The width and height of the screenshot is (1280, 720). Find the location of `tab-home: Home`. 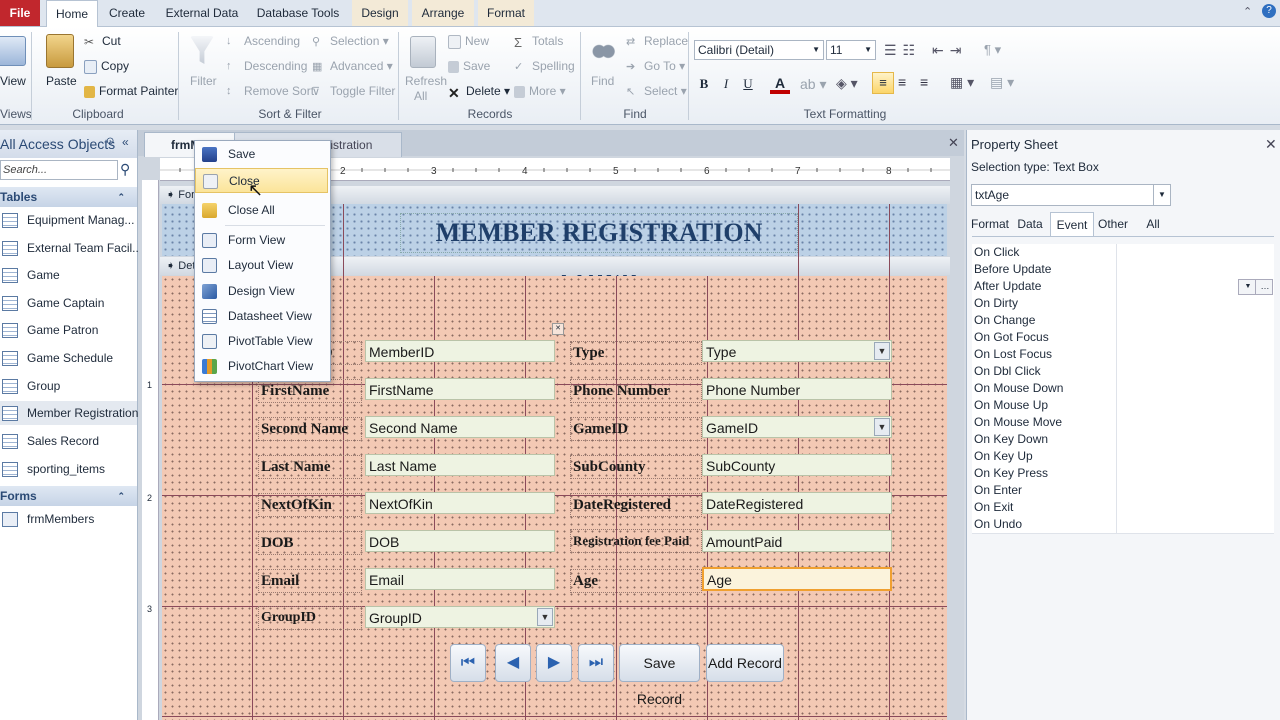

tab-home: Home is located at coordinates (72, 14).